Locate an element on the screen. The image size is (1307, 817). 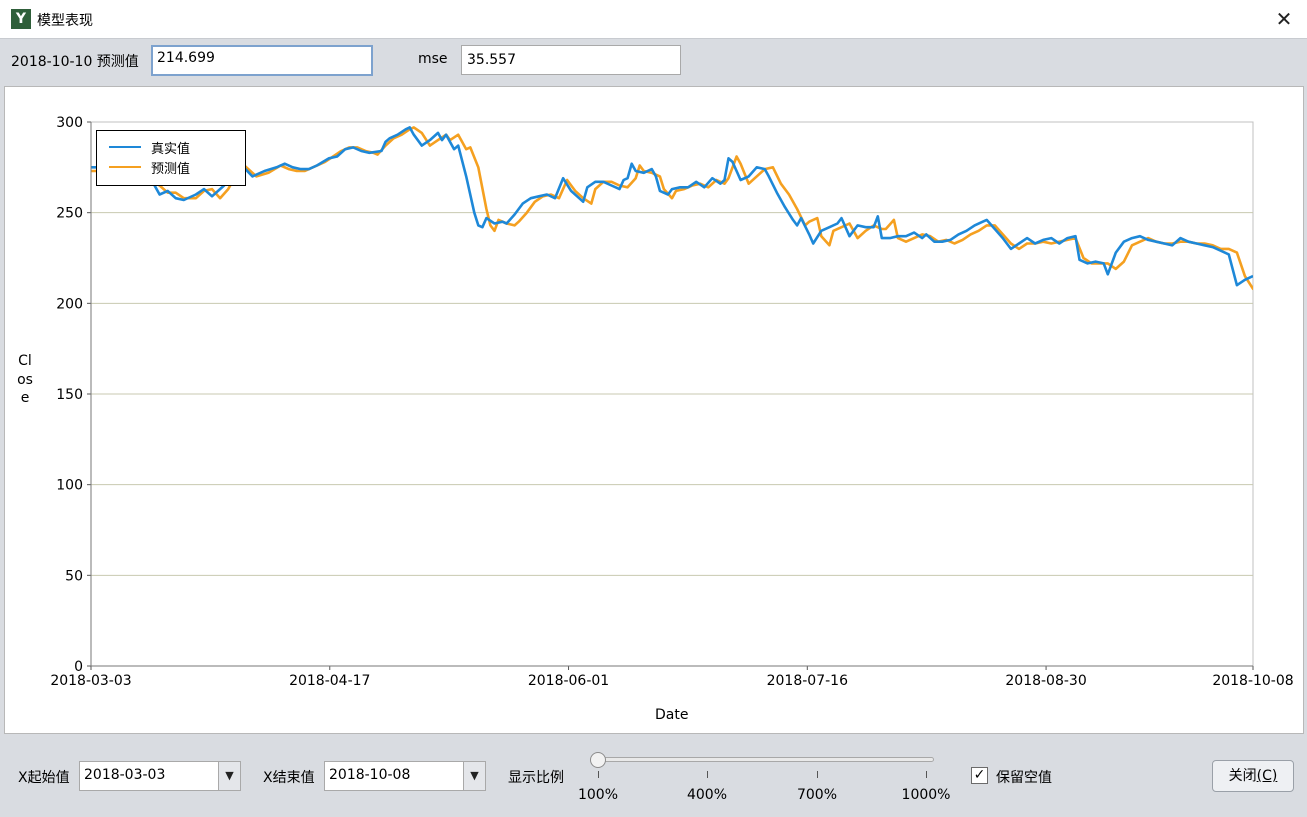
x-start-label: X起始值 is located at coordinates (44, 778).